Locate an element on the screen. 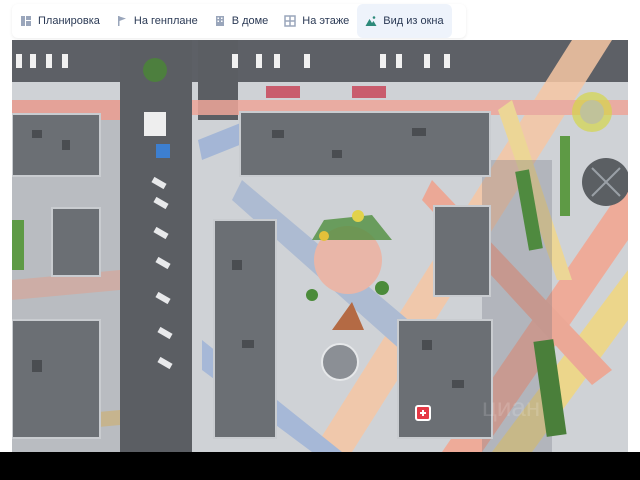 The image size is (640, 480). layout-icon is located at coordinates (26, 21).